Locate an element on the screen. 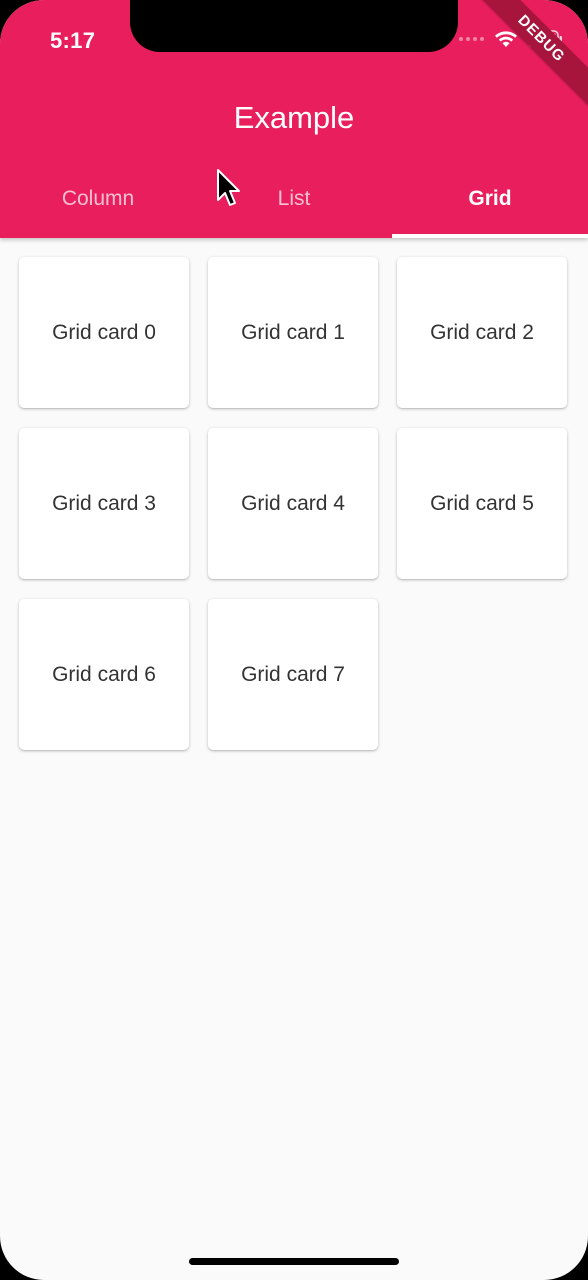 The height and width of the screenshot is (1280, 588). grid-card: Grid card 2 is located at coordinates (482, 332).